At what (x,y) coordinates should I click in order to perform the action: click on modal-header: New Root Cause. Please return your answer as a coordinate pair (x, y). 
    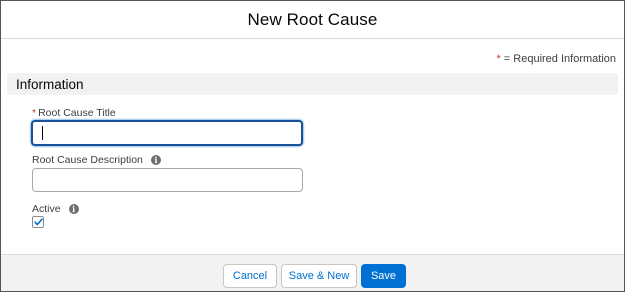
    Looking at the image, I should click on (312, 20).